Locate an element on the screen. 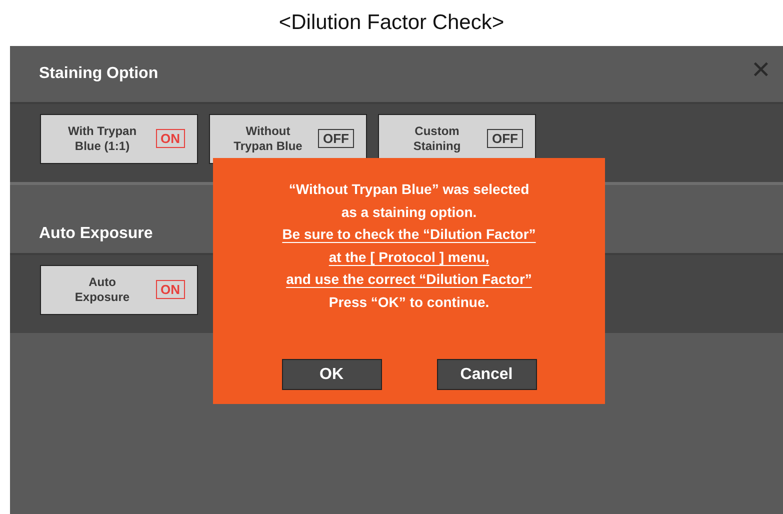 The image size is (783, 514). dialog-message-line: Press “OK” to continue. is located at coordinates (409, 302).